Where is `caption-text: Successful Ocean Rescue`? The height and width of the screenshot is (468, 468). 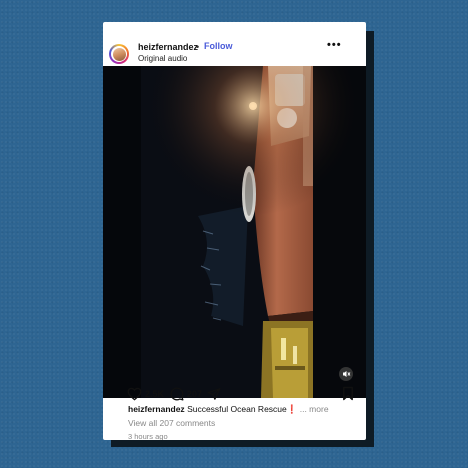 caption-text: Successful Ocean Rescue is located at coordinates (237, 409).